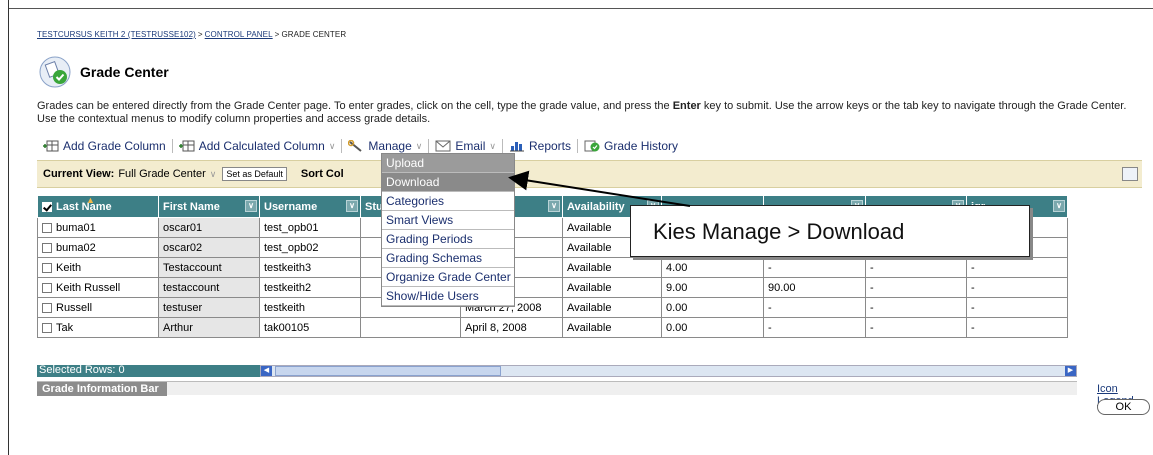 The image size is (1153, 455). What do you see at coordinates (448, 163) in the screenshot?
I see `manage-menu-item: Upload` at bounding box center [448, 163].